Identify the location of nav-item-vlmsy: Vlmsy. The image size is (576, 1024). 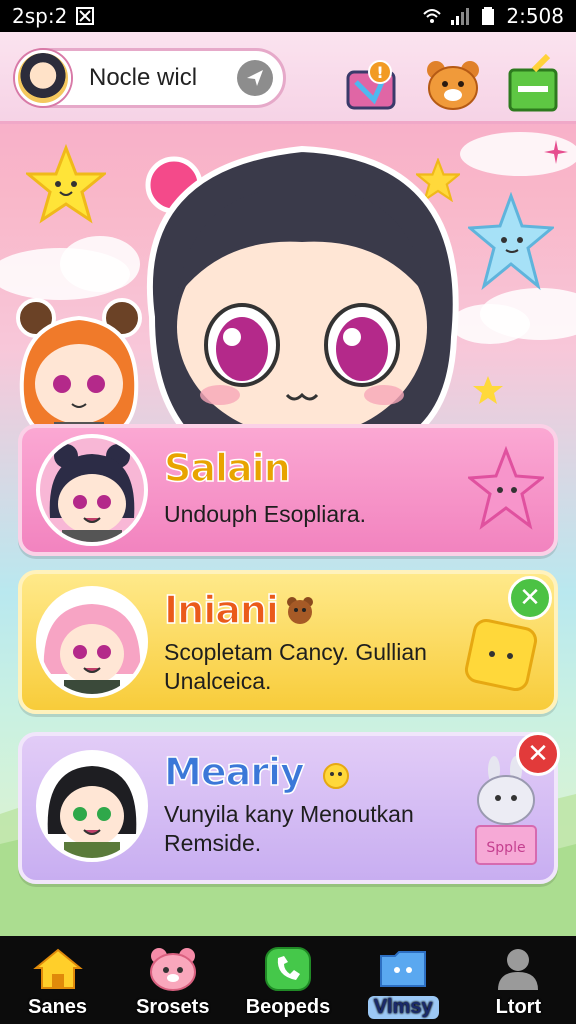
(403, 982).